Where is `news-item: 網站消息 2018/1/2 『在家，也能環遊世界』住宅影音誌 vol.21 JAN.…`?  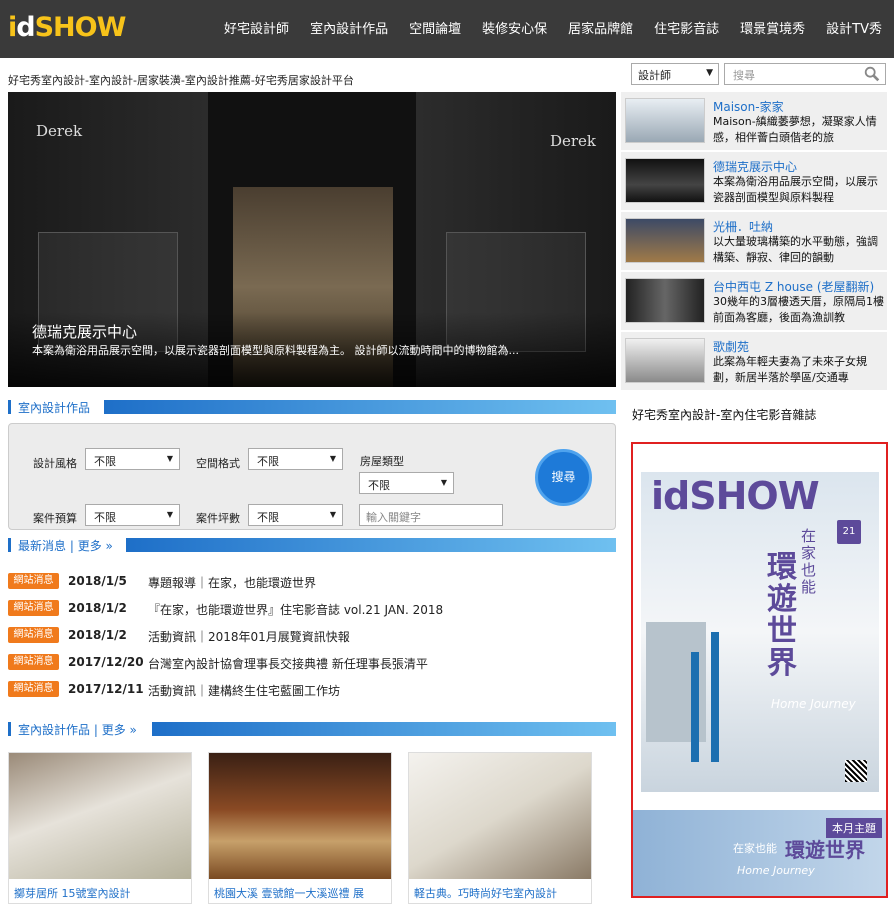
news-item: 網站消息 2018/1/2 『在家，也能環遊世界』住宅影音誌 vol.21 JAN.… is located at coordinates (312, 609).